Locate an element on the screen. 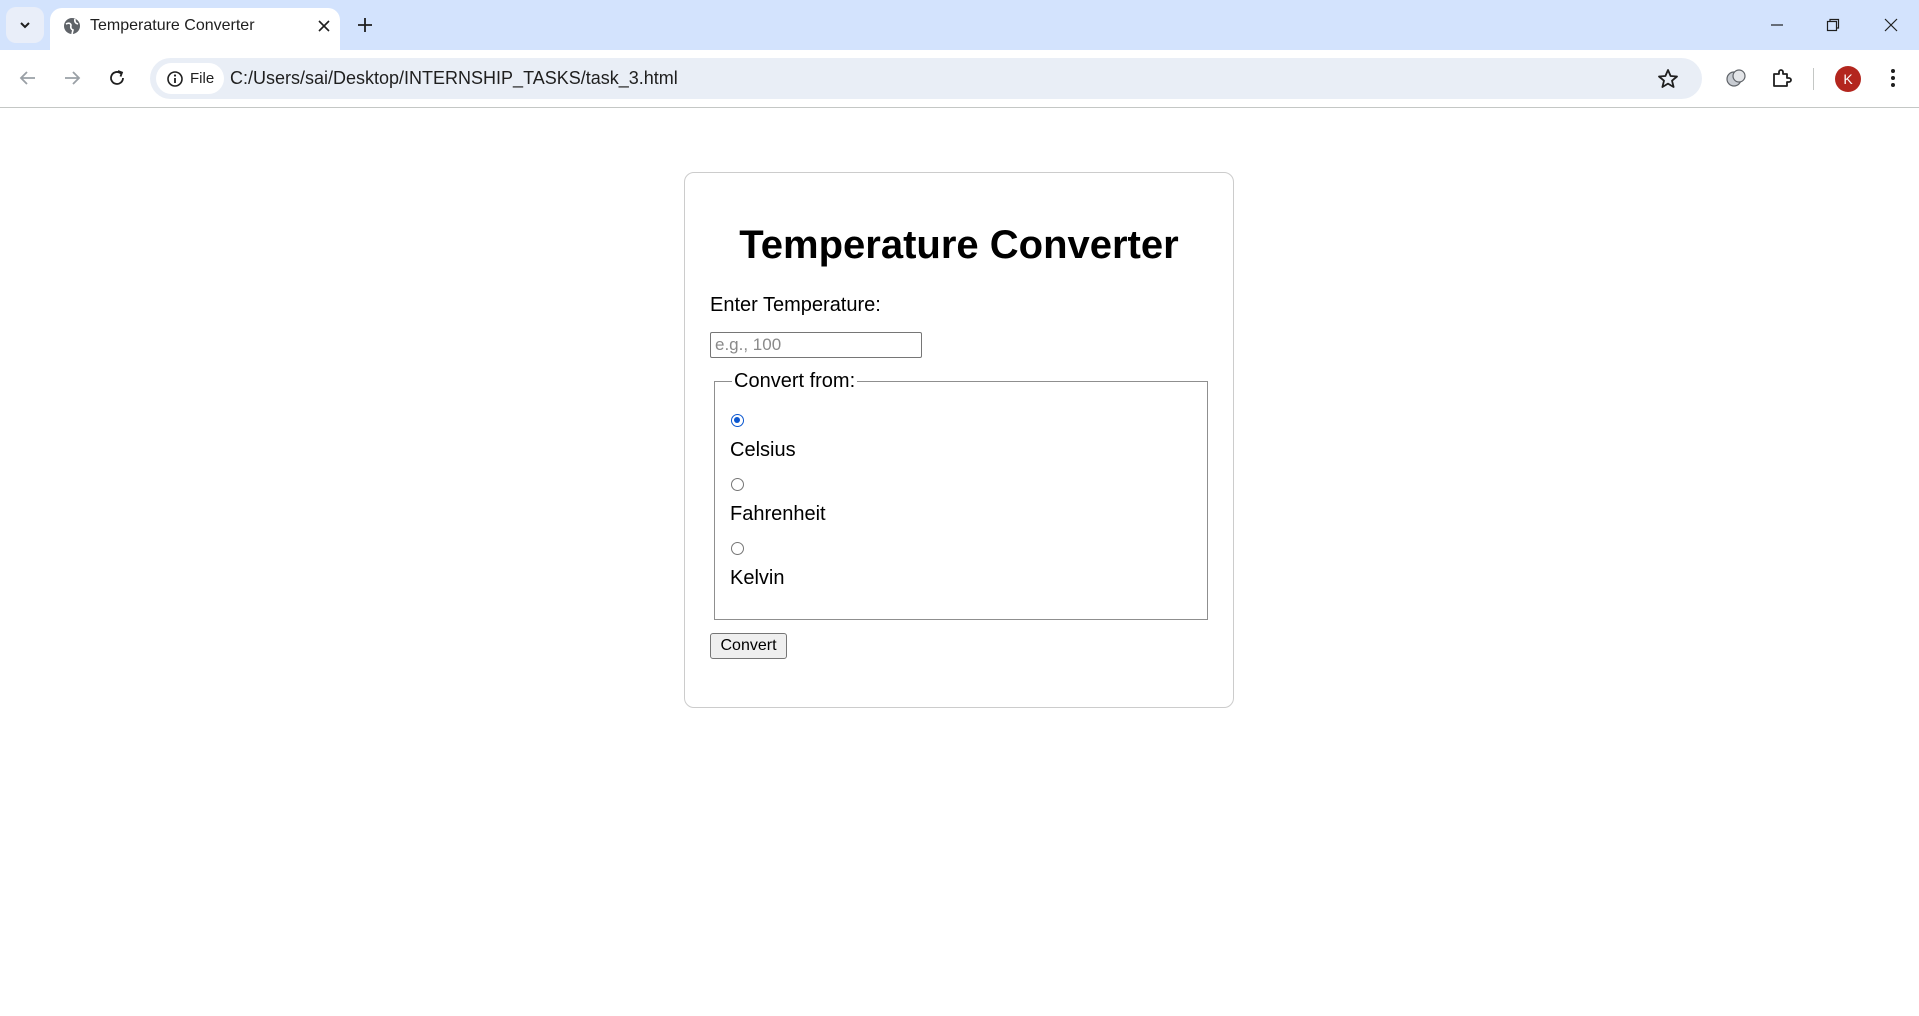  tab-strip: Temperature Converter is located at coordinates (959, 25).